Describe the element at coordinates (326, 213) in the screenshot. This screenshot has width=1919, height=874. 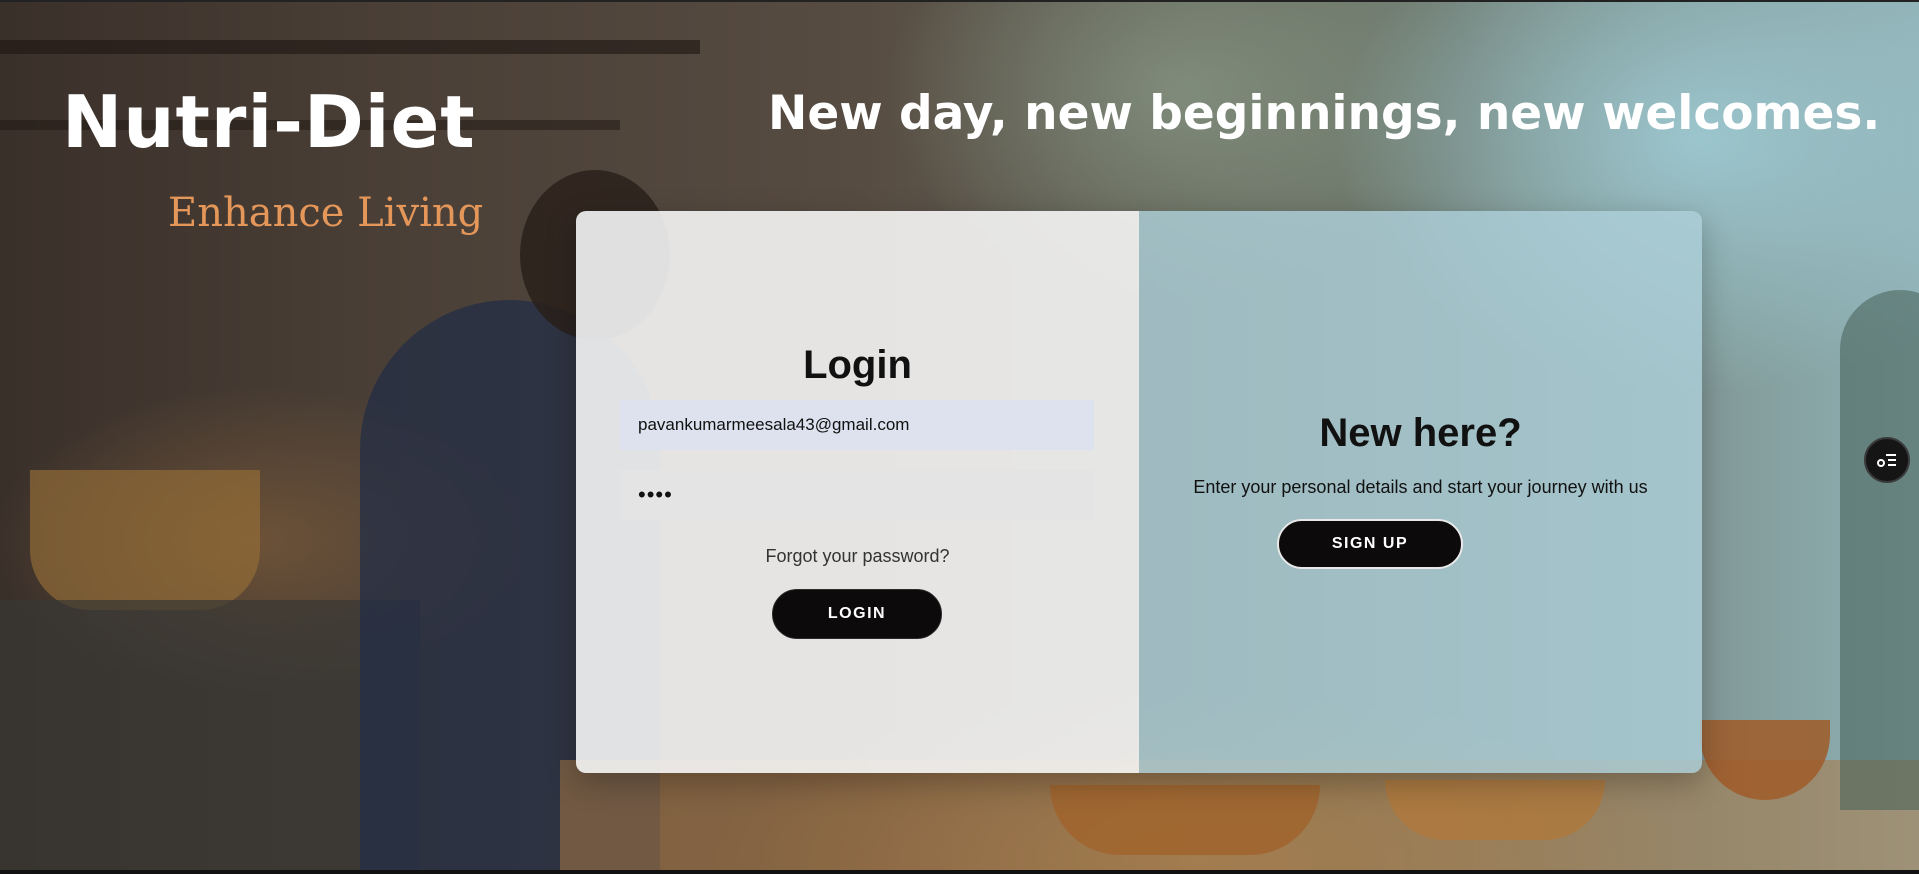
I see `brand-tagline: Enhance Living` at that location.